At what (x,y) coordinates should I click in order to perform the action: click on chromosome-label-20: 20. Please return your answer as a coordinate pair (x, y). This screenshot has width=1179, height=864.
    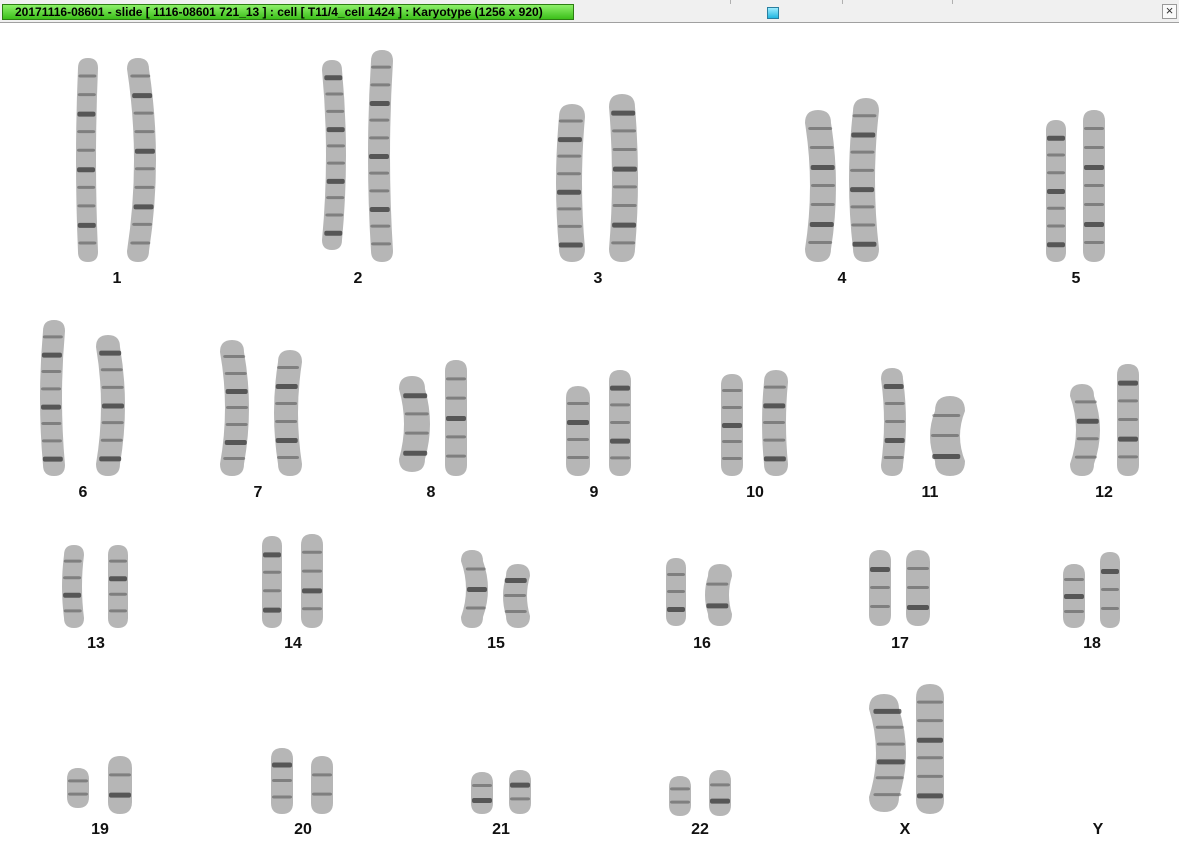
    Looking at the image, I should click on (303, 829).